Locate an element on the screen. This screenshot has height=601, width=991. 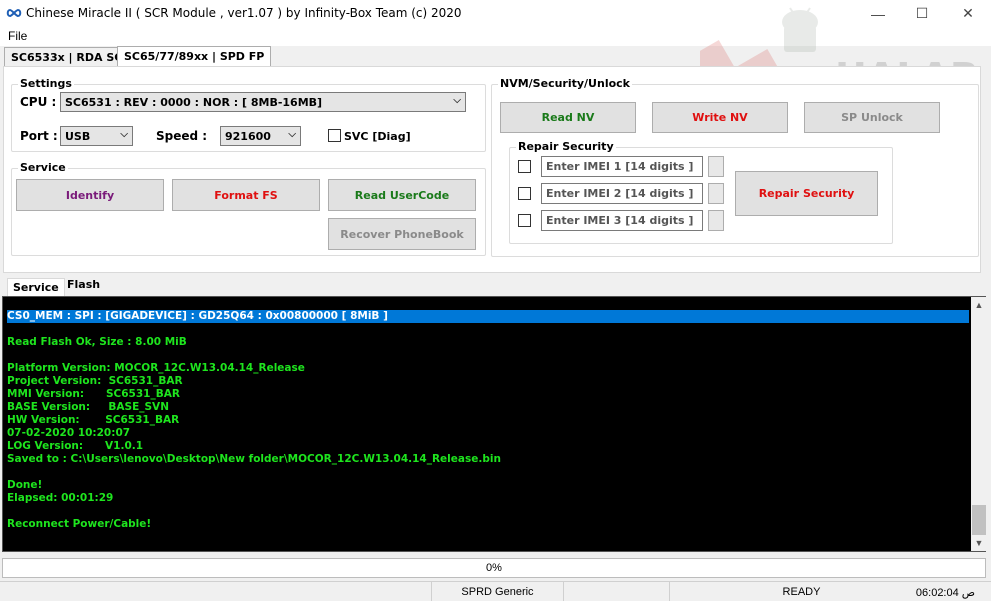
service-group-label: Service is located at coordinates (43, 167).